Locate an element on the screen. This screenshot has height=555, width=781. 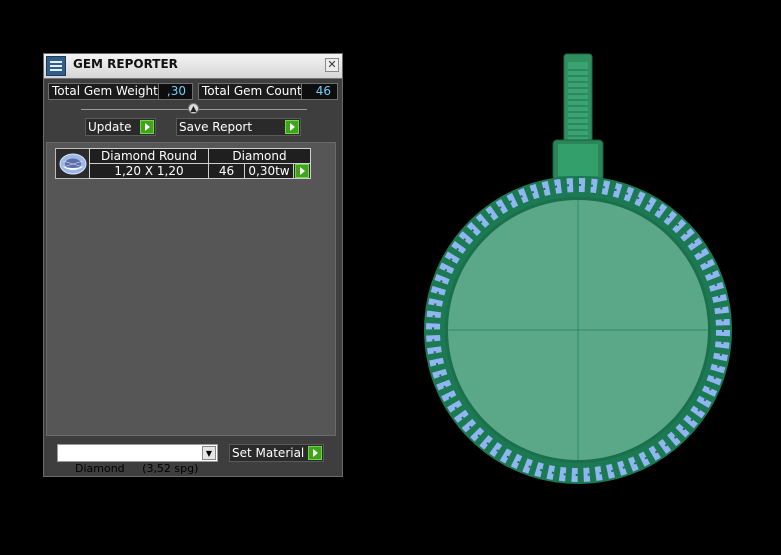
app-icon is located at coordinates (56, 66).